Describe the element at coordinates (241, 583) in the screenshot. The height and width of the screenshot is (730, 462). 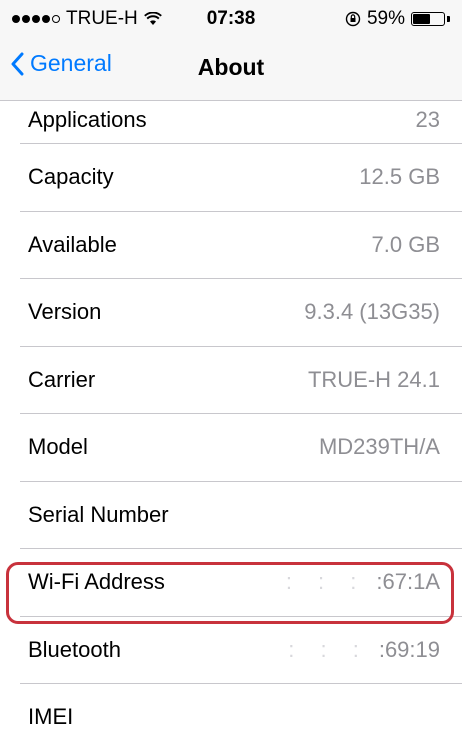
I see `row-wifi-address: Wi-Fi Address : : : :67:1A` at that location.